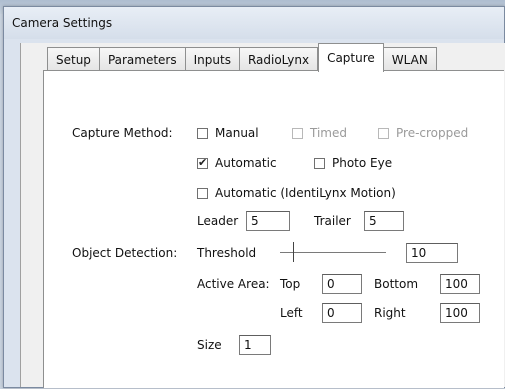 The height and width of the screenshot is (389, 505). Describe the element at coordinates (410, 59) in the screenshot. I see `tab-wlan: WLAN` at that location.